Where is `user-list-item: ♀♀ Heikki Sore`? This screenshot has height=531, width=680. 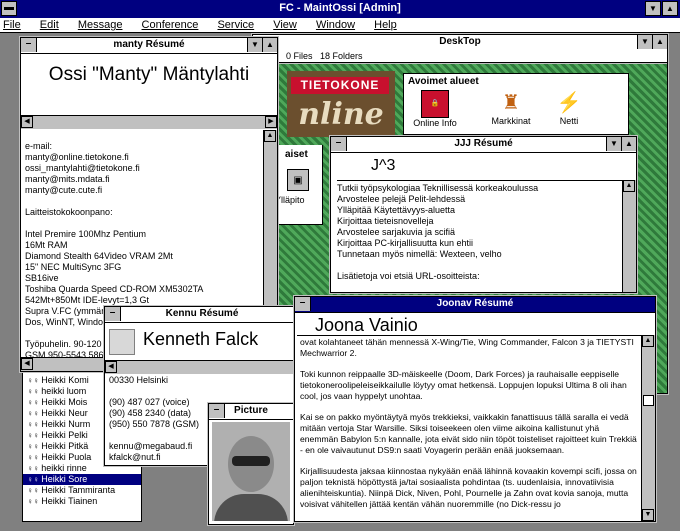 user-list-item: ♀♀ Heikki Sore is located at coordinates (82, 479).